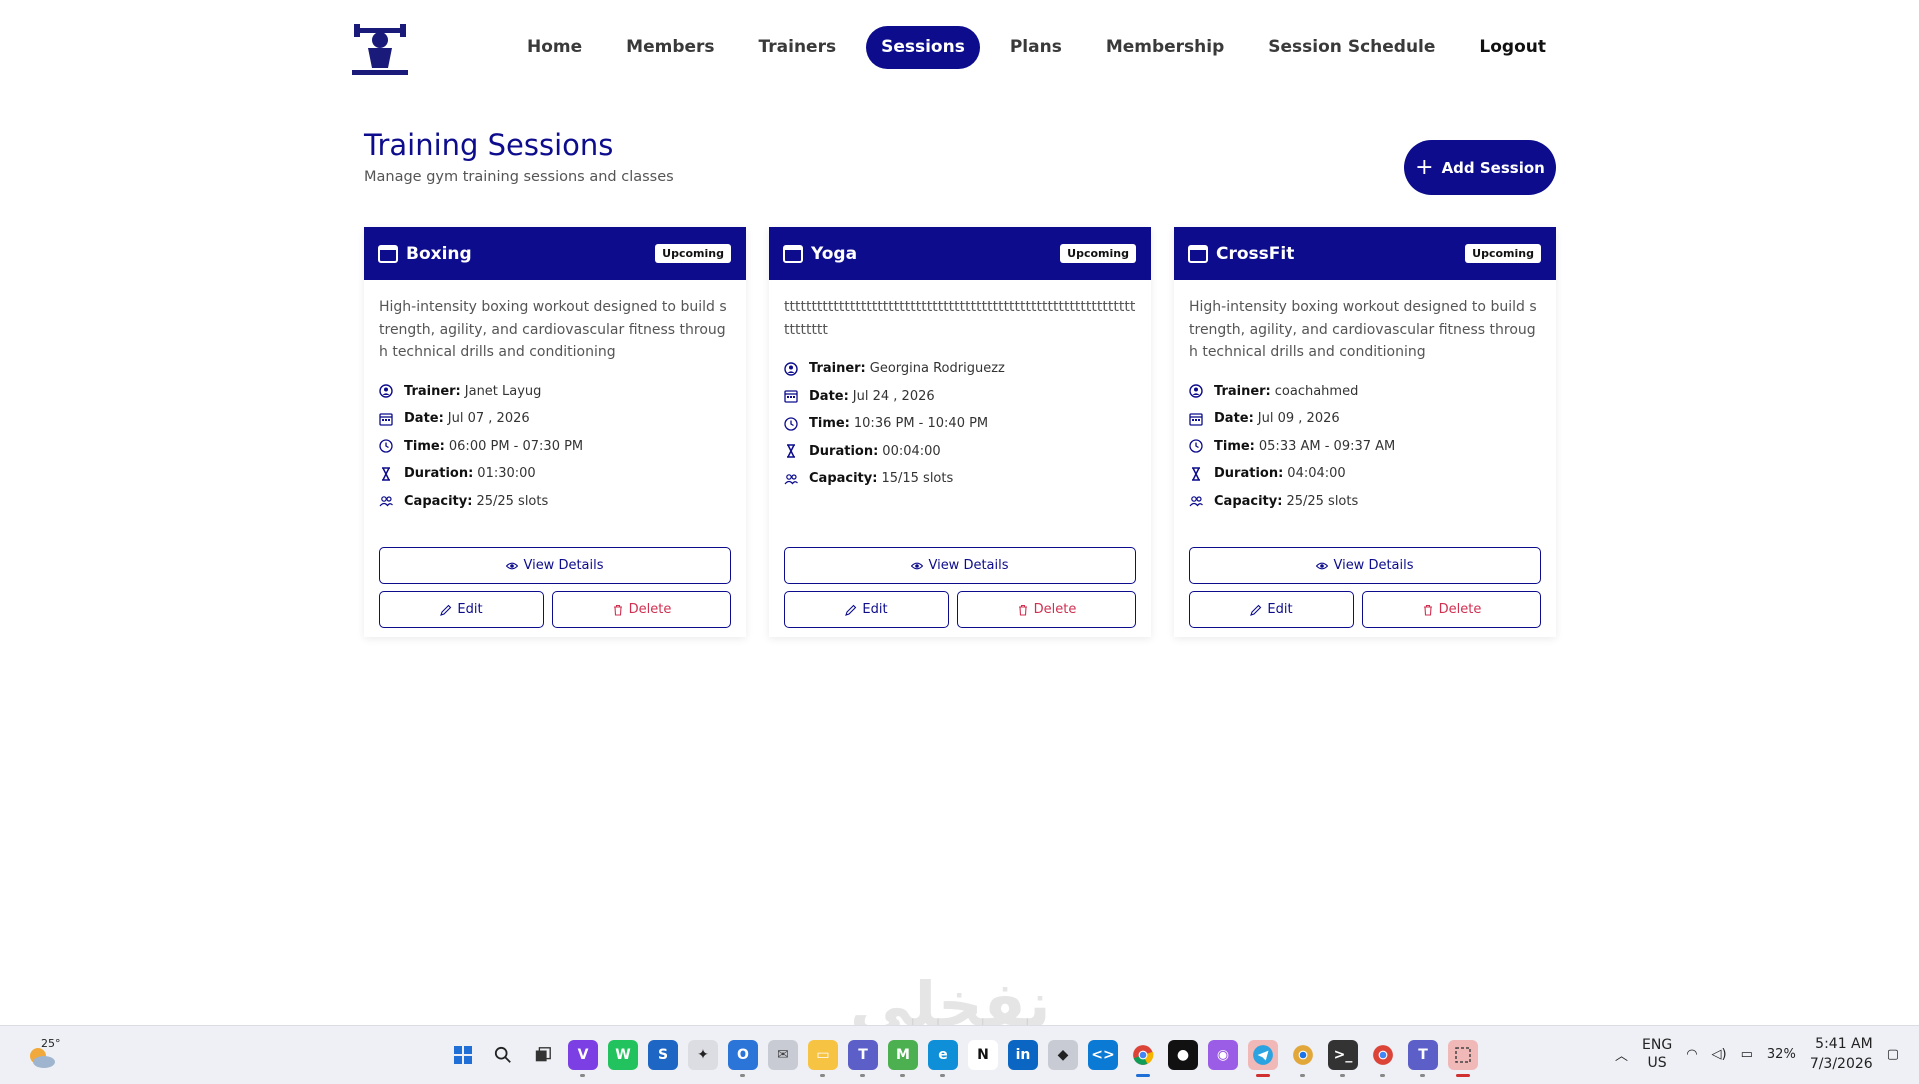 This screenshot has width=1919, height=1084. I want to click on clock: 5:41 AM 7/3/2026, so click(1841, 1054).